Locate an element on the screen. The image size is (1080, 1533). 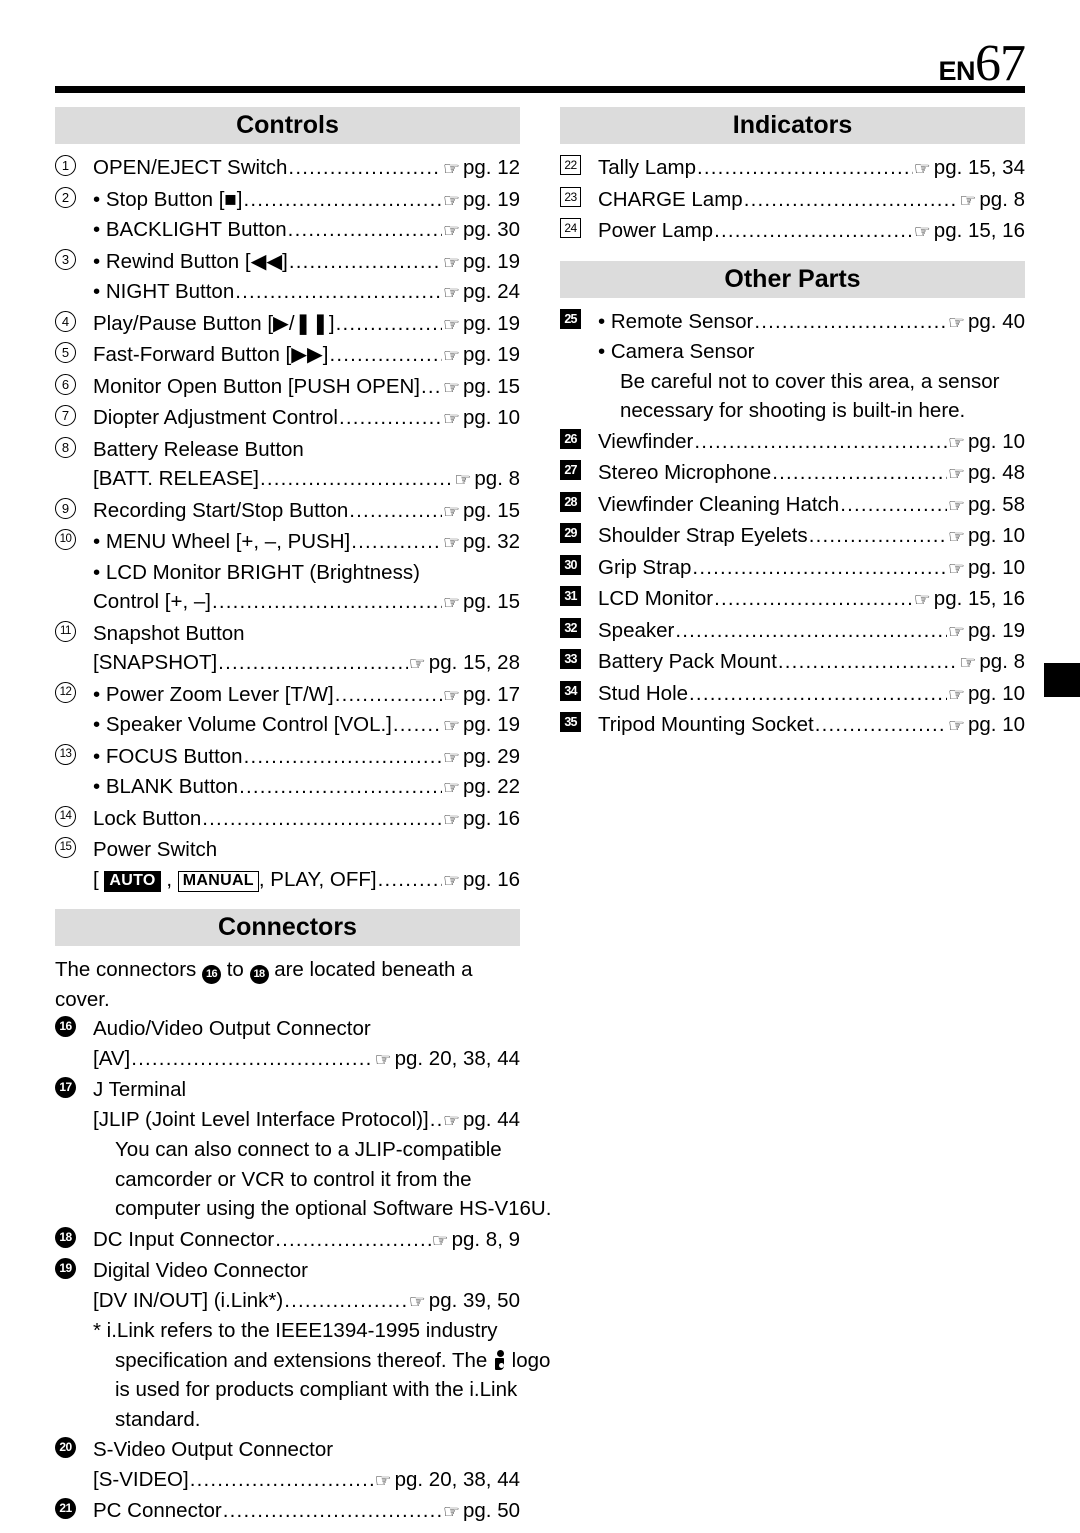
item-marker: 23 is located at coordinates (575, 196).